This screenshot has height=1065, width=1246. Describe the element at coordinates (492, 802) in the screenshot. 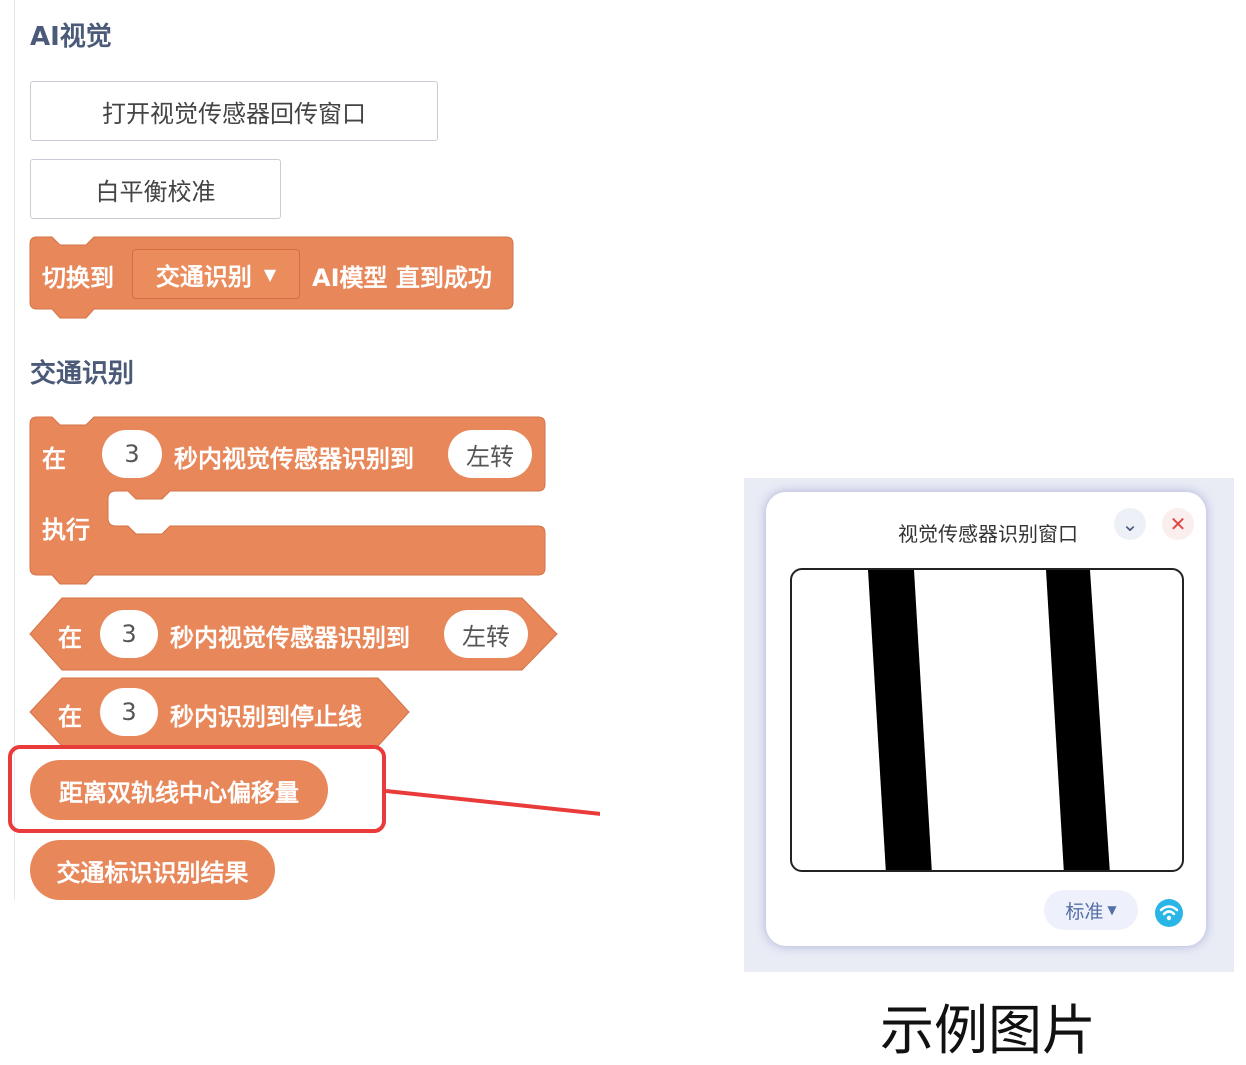

I see `arrow-line` at that location.